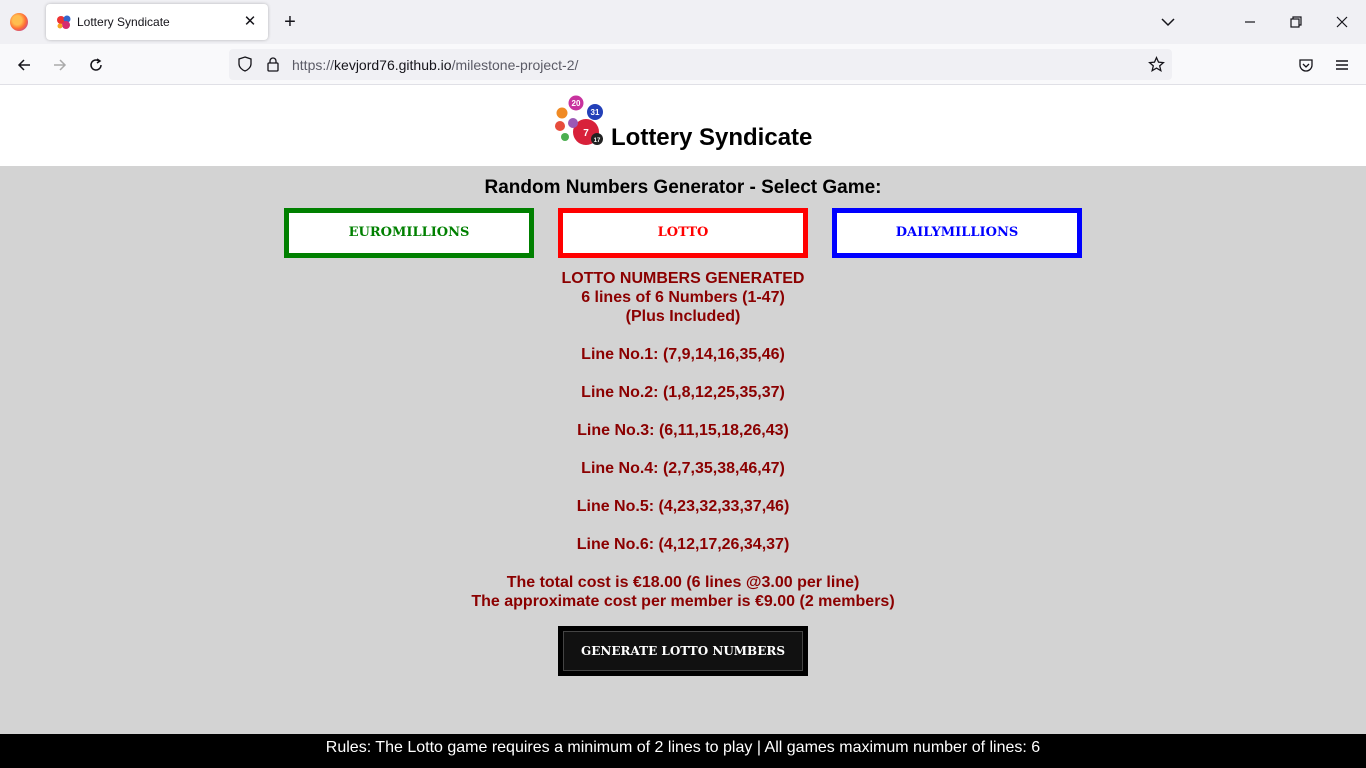  Describe the element at coordinates (1342, 65) in the screenshot. I see `menu-hamburger-icon` at that location.